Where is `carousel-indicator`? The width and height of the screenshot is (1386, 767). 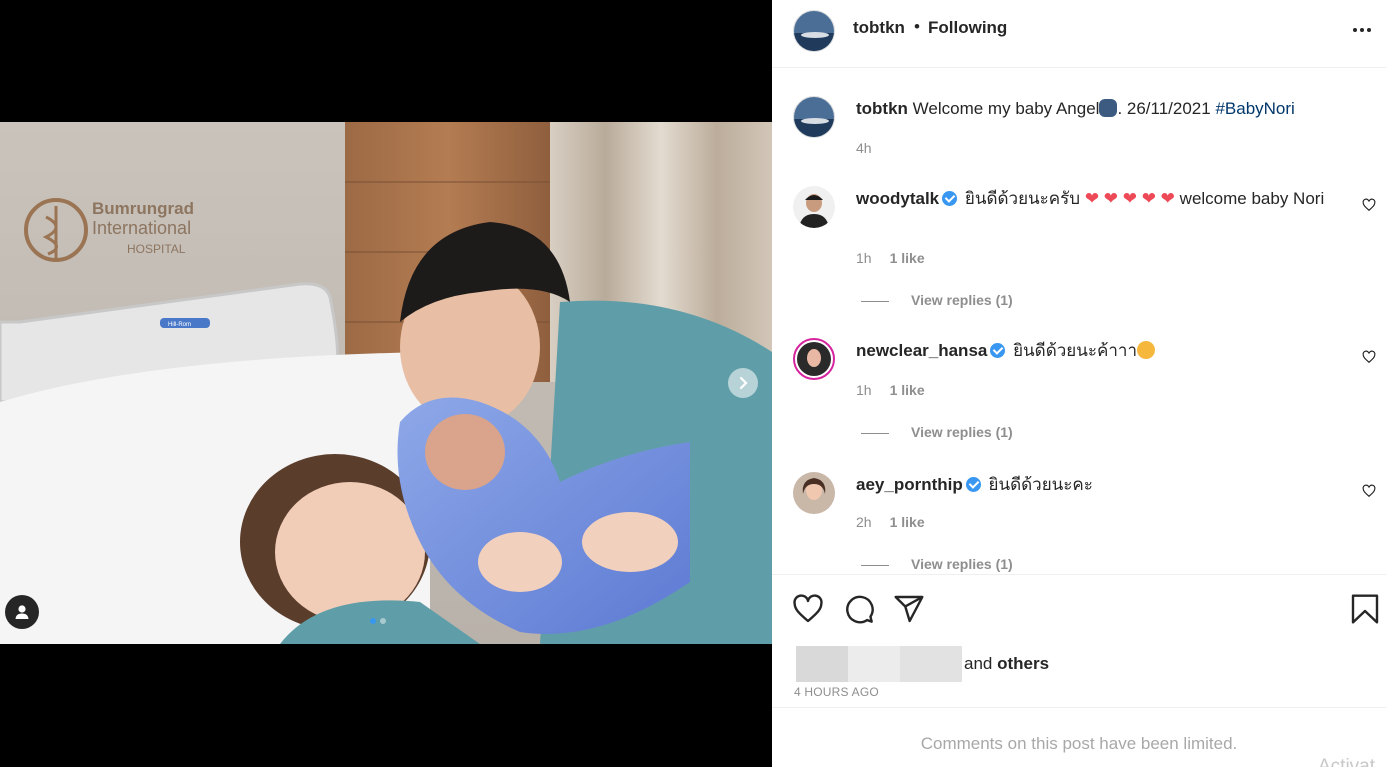
carousel-indicator is located at coordinates (378, 621).